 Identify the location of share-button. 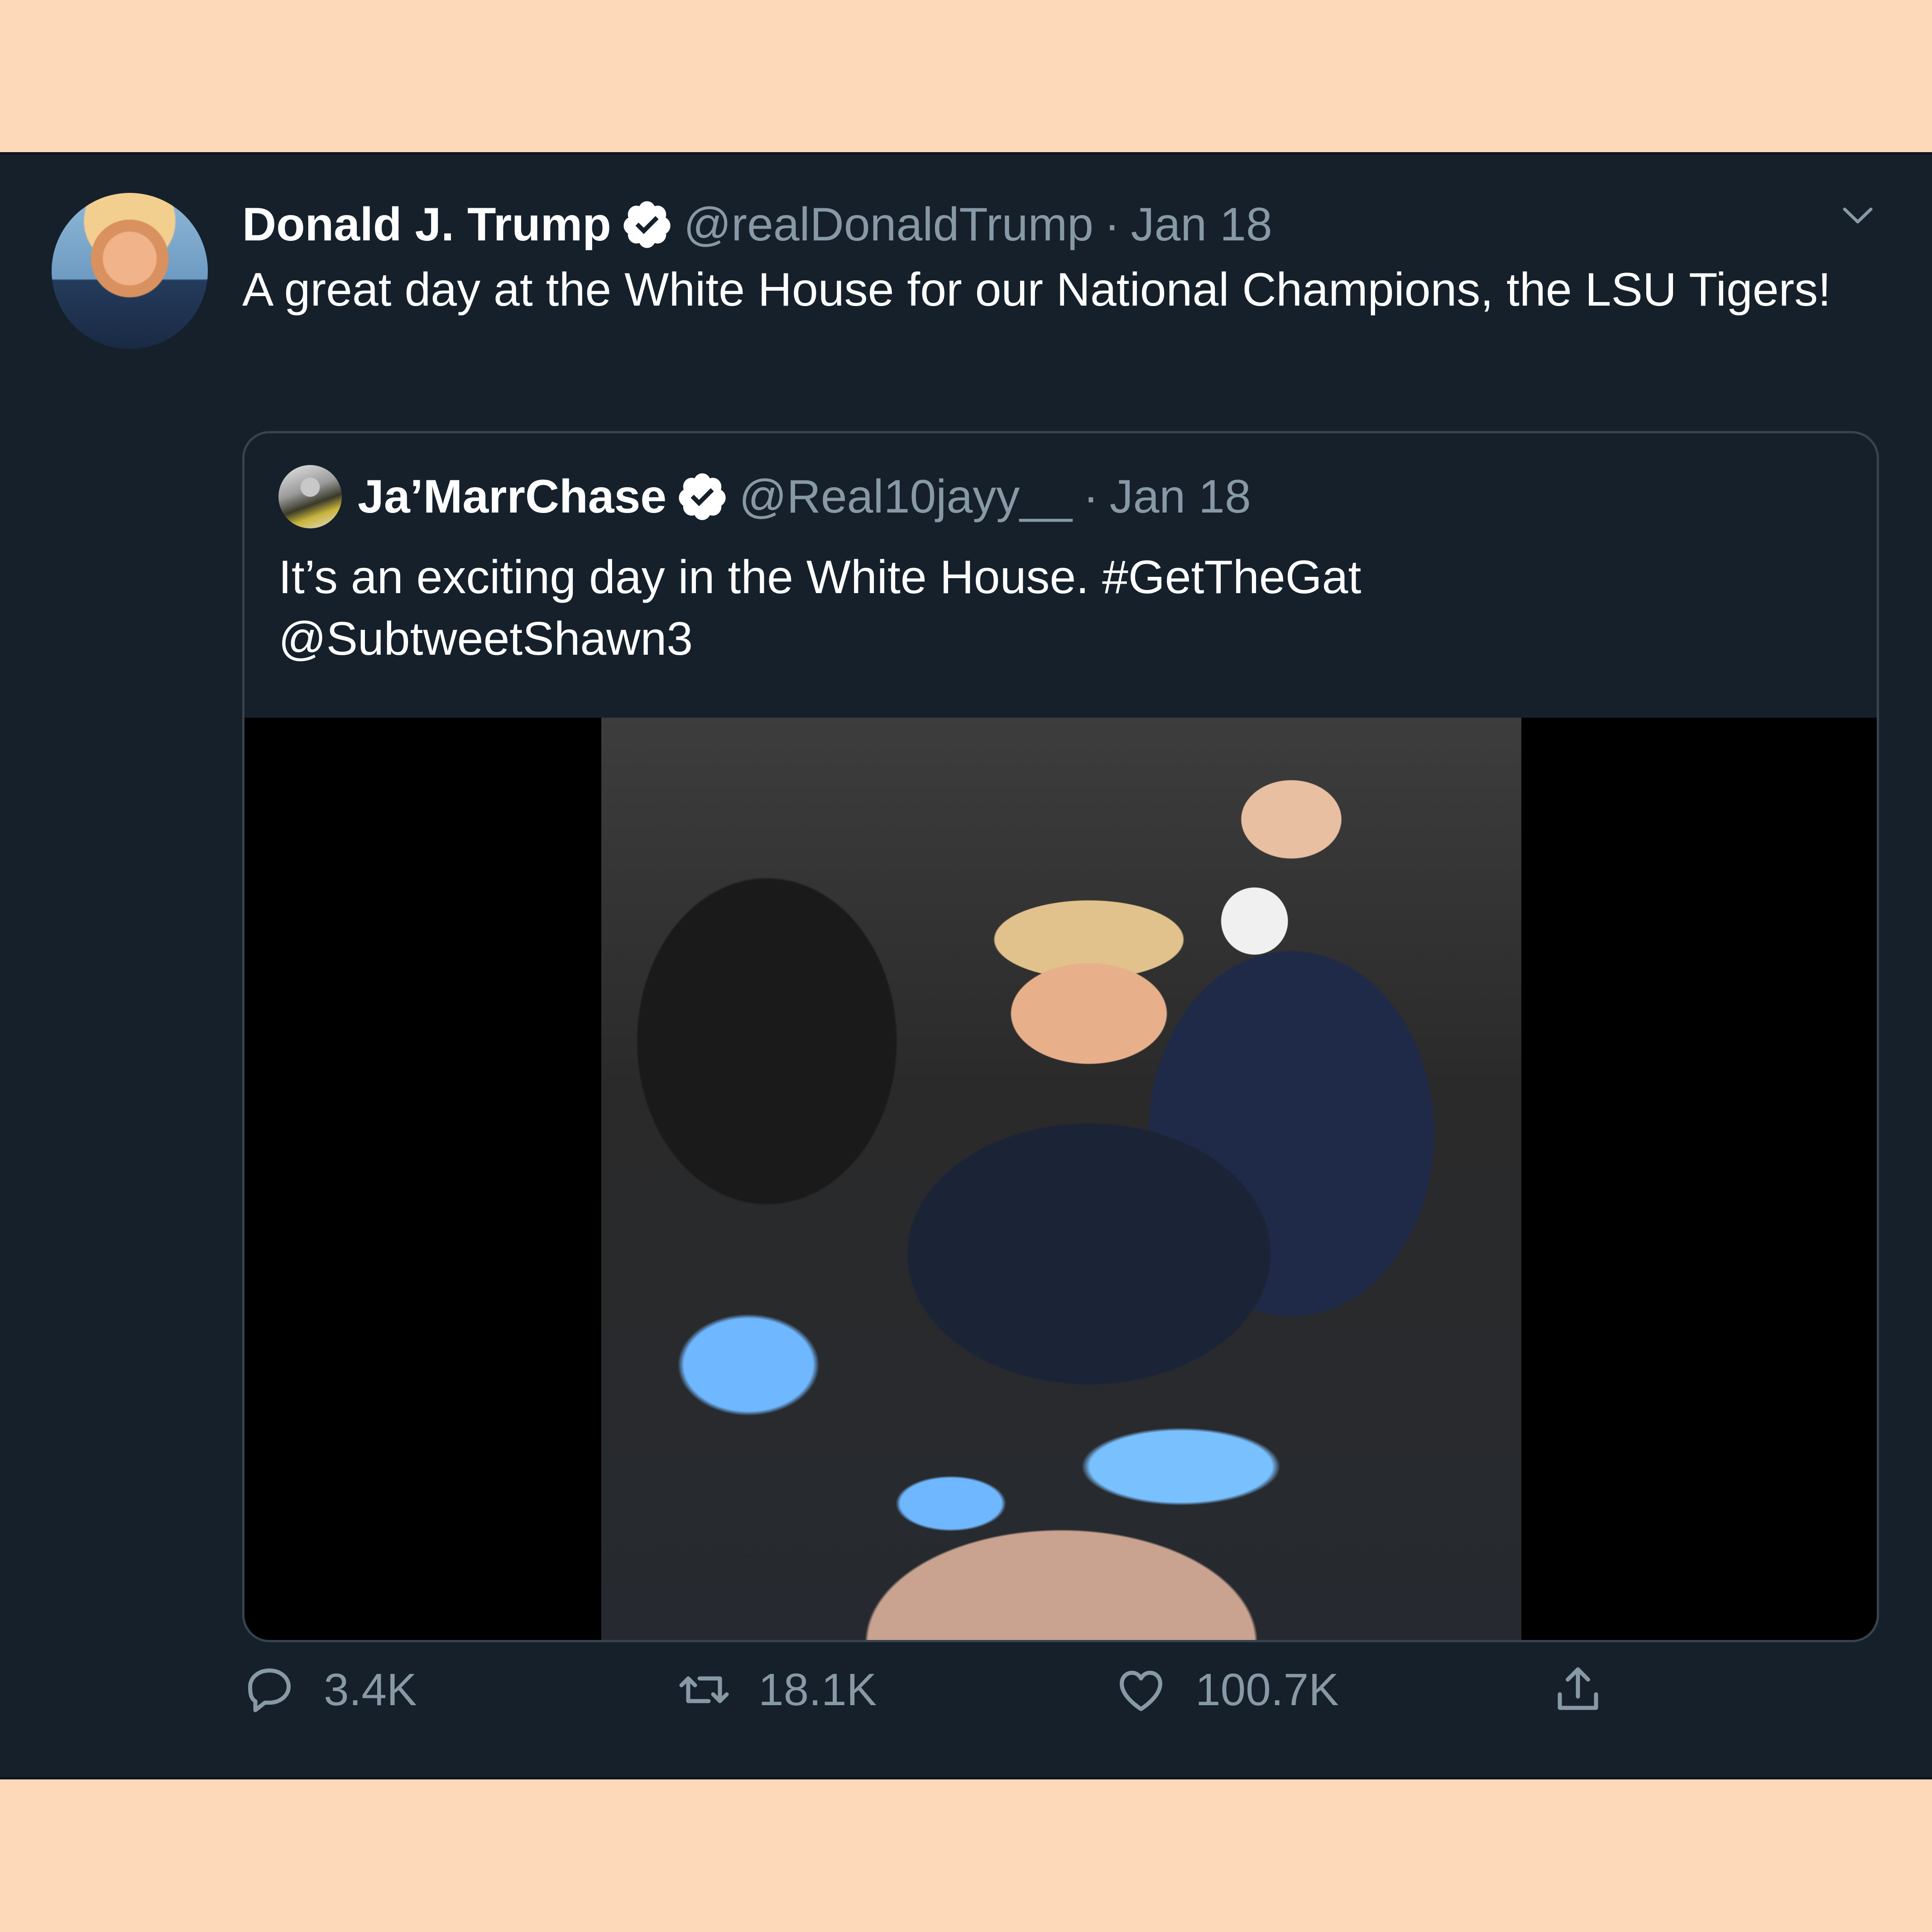
(1578, 1690).